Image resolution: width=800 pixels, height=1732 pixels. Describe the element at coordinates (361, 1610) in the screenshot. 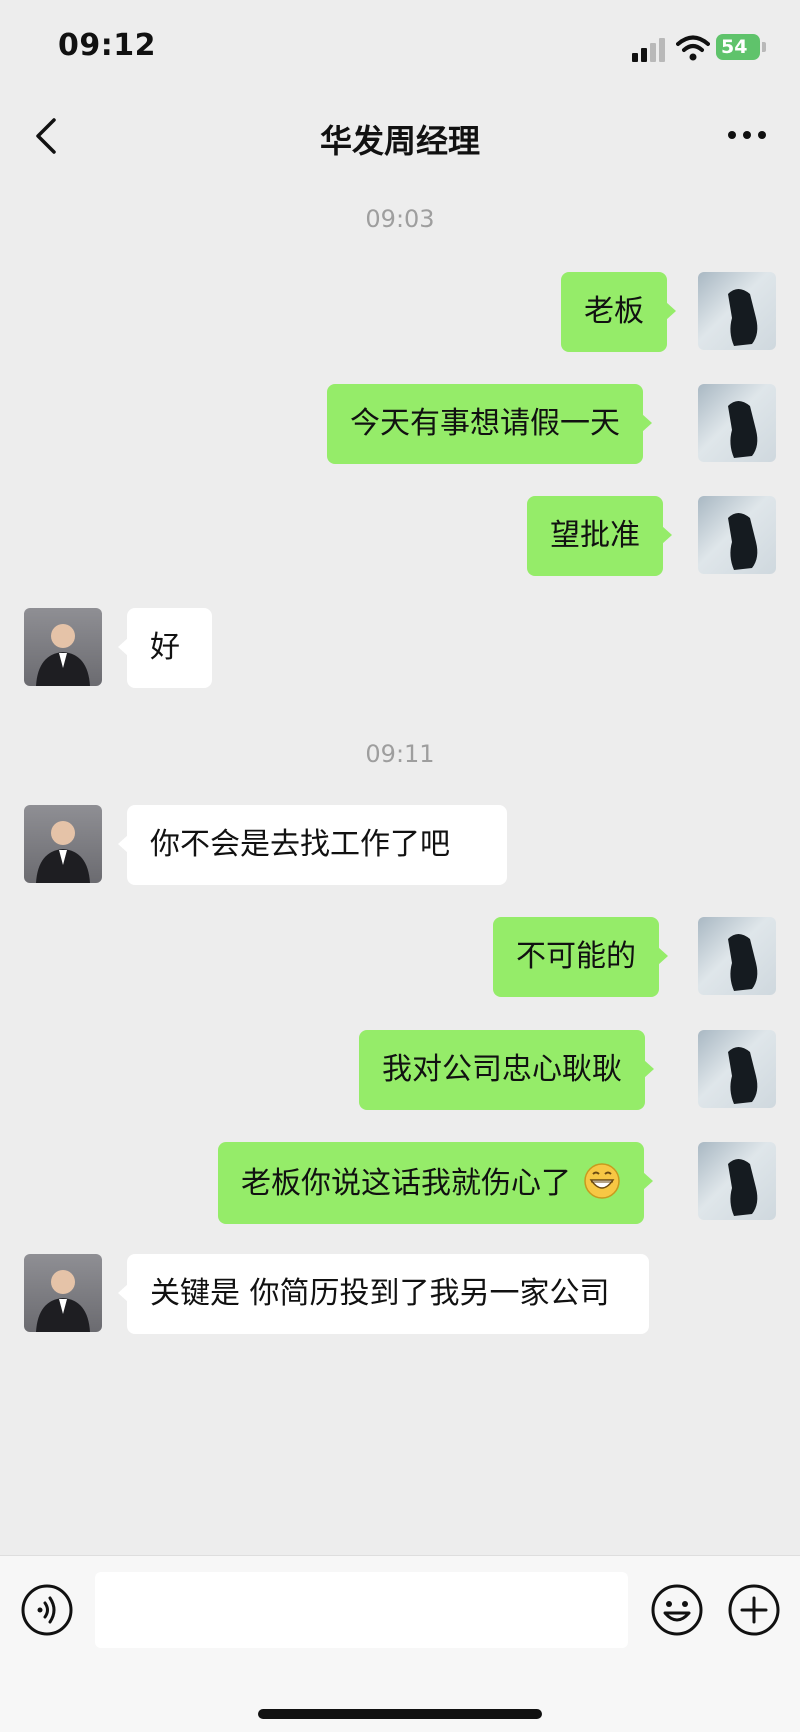

I see `message-input` at that location.